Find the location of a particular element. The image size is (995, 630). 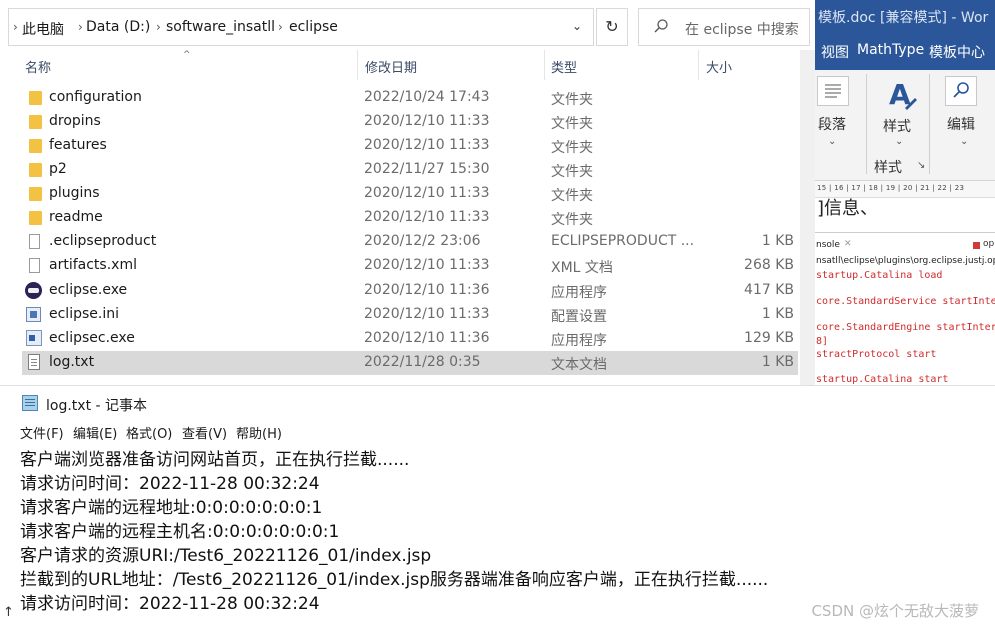

breadcrumb-eclipse: eclipse is located at coordinates (313, 27).